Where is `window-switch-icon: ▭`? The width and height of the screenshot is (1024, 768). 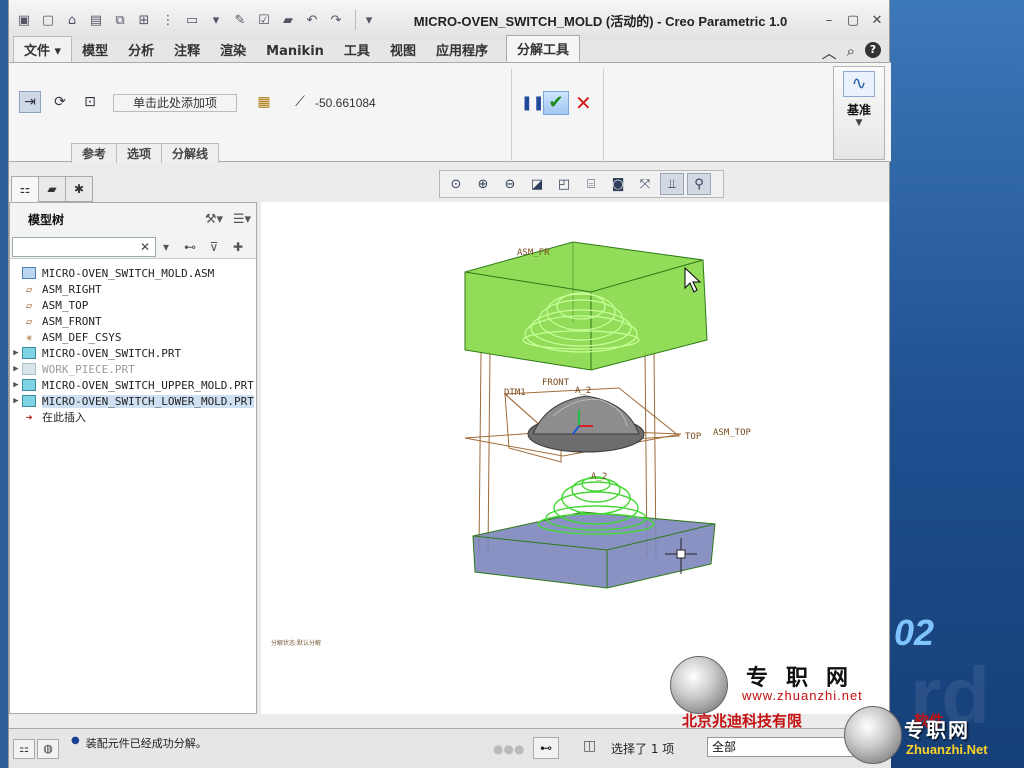 window-switch-icon: ▭ is located at coordinates (192, 20).